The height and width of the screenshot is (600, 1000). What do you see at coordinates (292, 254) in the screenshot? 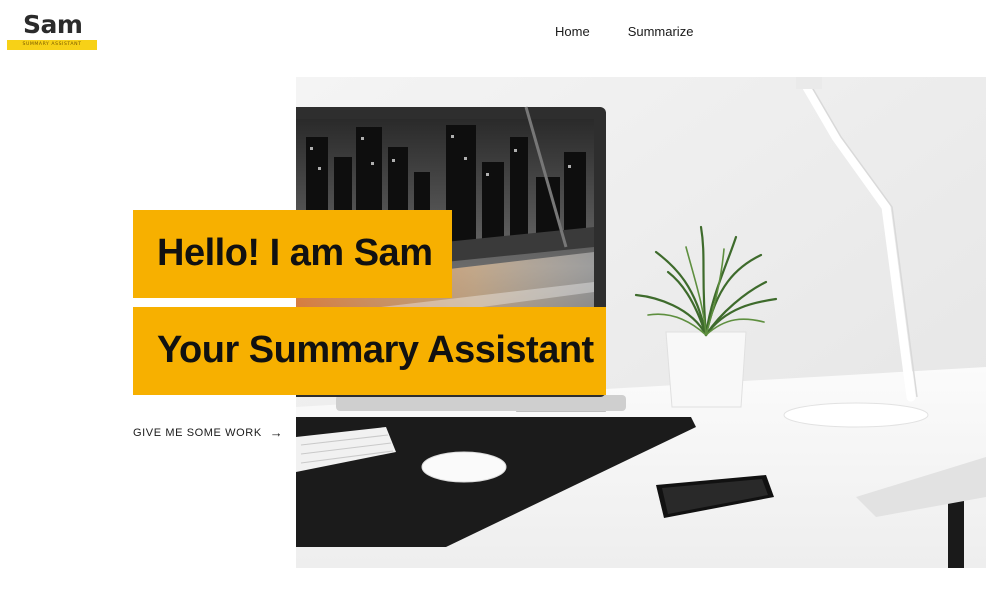
I see `hero-headline-greeting: Hello! I am Sam` at bounding box center [292, 254].